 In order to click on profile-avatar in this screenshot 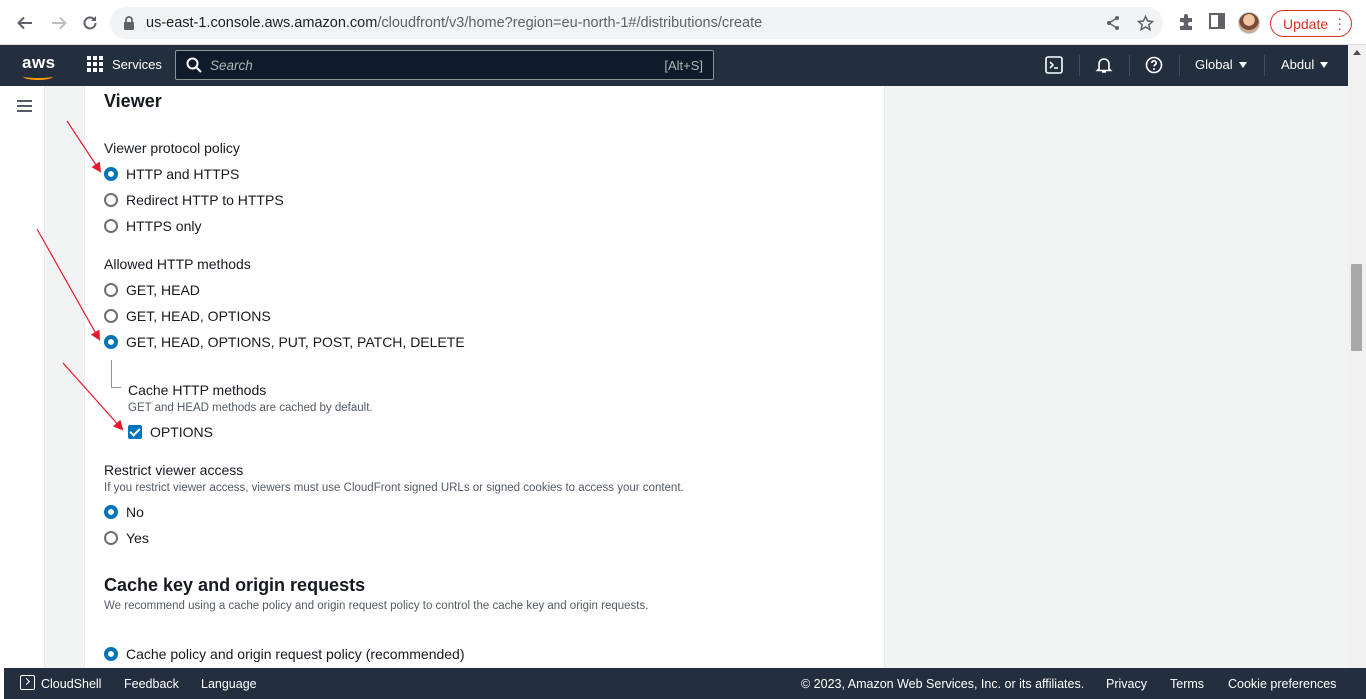, I will do `click(1249, 23)`.